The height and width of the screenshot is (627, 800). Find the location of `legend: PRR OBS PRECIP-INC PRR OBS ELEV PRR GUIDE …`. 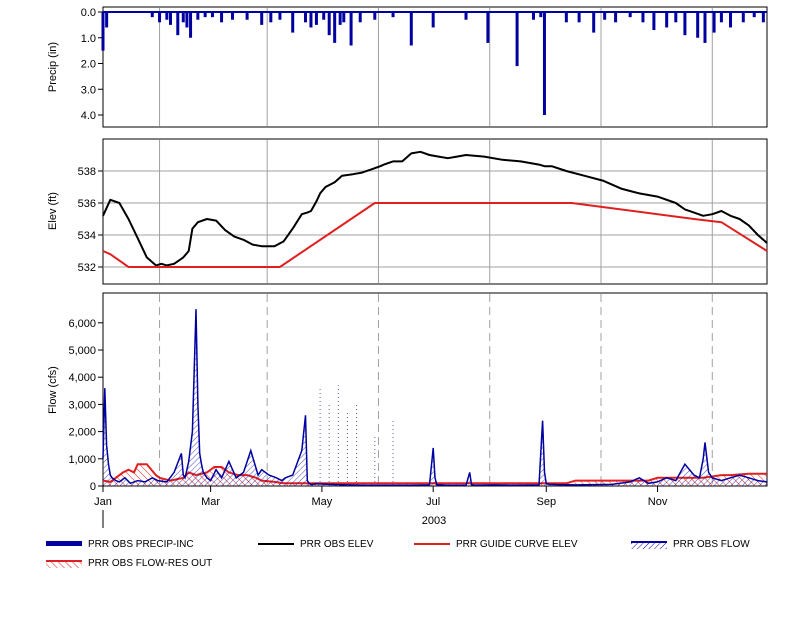

legend: PRR OBS PRECIP-INC PRR OBS ELEV PRR GUIDE … is located at coordinates (416, 556).